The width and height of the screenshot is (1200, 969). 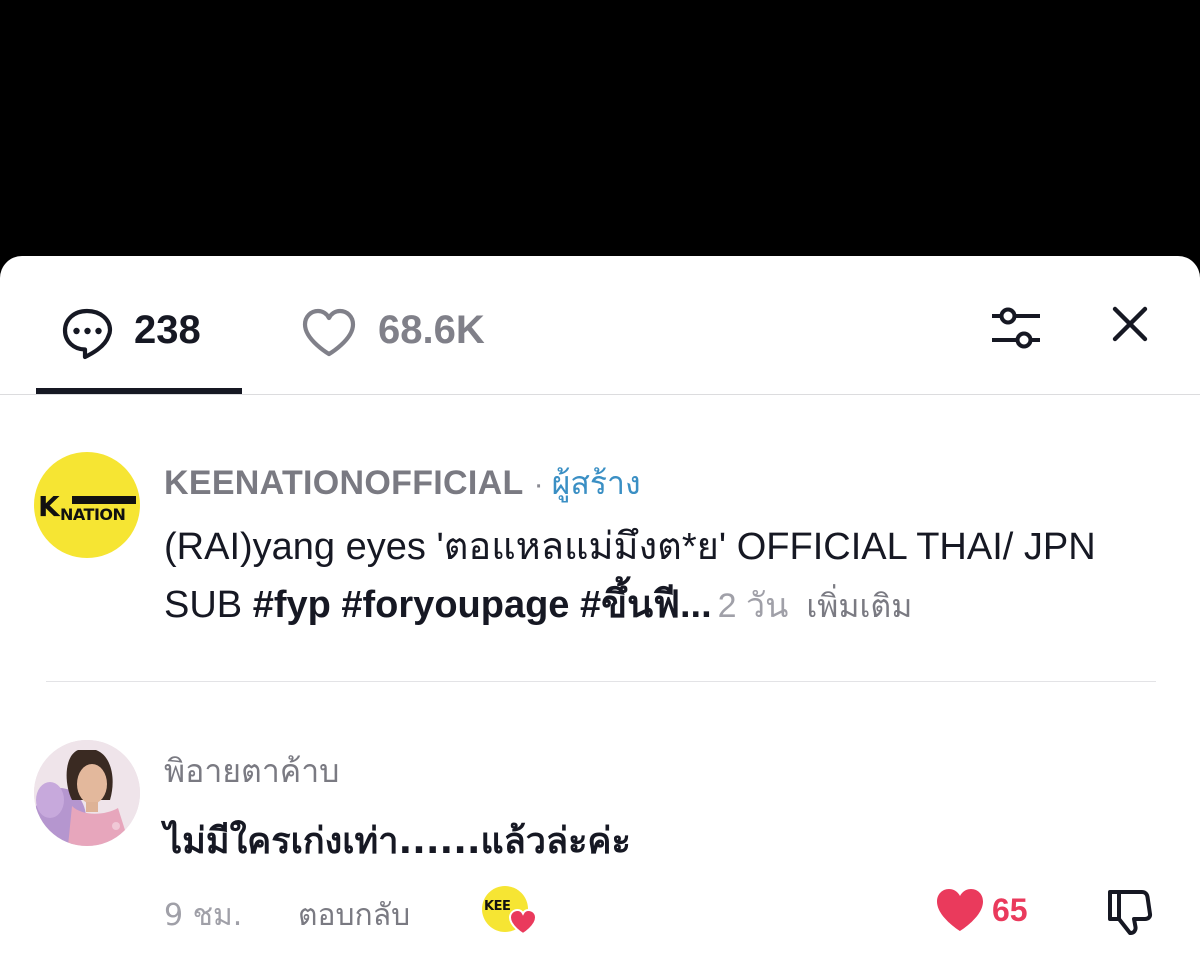 I want to click on mini-logo-text: KEE, so click(x=497, y=906).